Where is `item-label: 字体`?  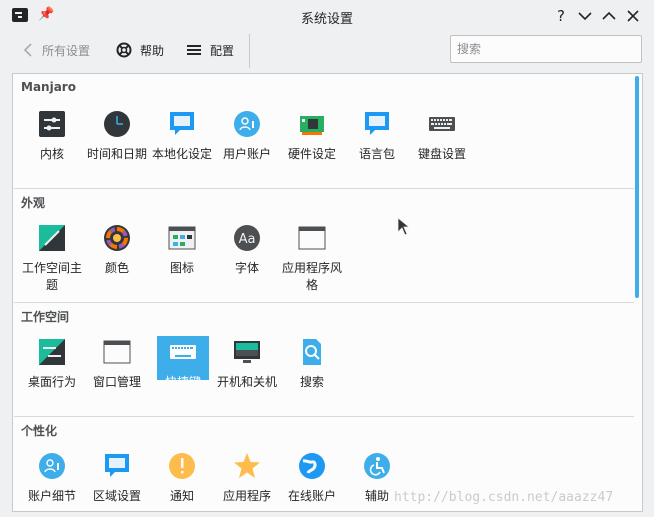
item-label: 字体 is located at coordinates (246, 268).